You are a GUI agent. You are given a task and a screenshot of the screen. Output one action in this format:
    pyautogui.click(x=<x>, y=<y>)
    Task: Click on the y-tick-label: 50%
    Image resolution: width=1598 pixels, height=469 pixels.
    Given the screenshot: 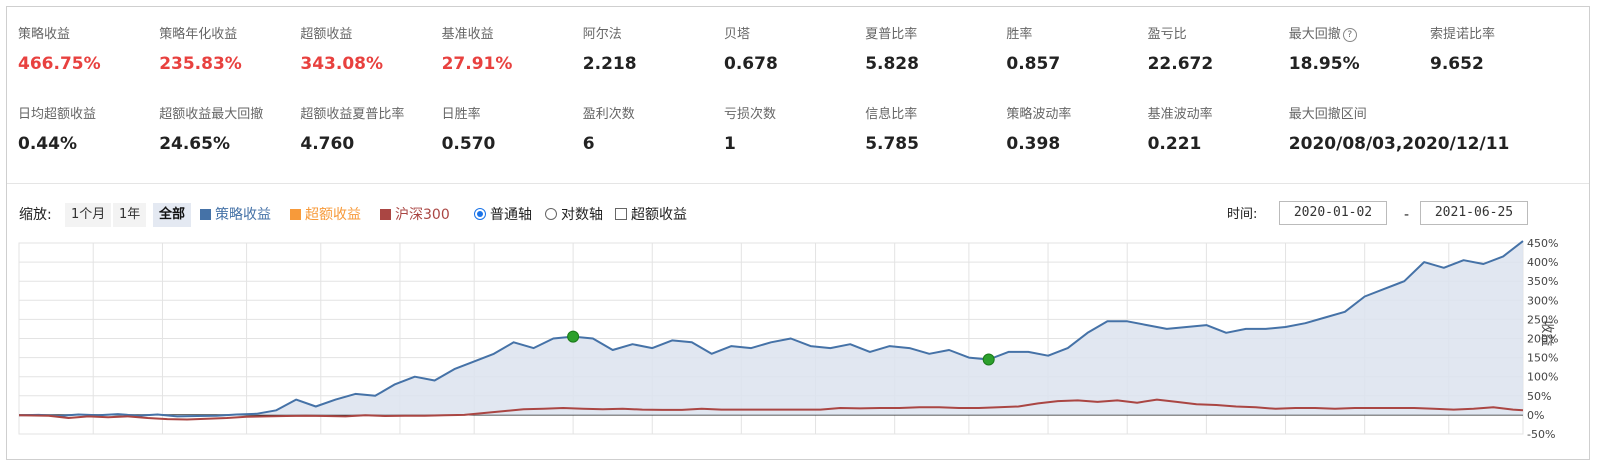 What is the action you would take?
    pyautogui.click(x=1539, y=396)
    